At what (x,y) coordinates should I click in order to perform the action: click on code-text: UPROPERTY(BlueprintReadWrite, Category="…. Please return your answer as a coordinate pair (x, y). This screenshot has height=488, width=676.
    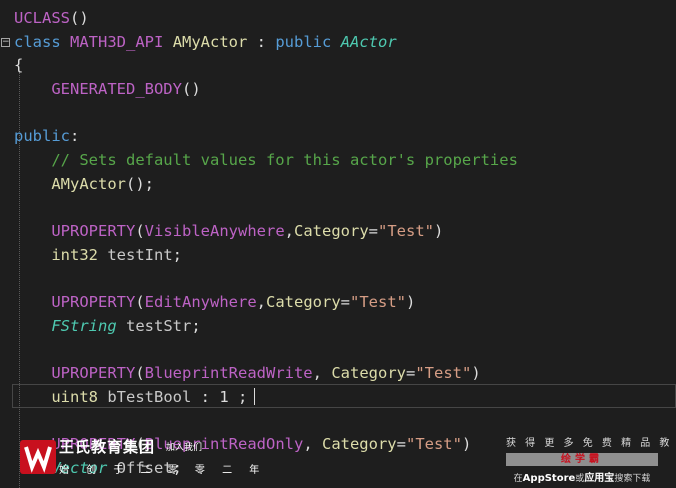
    Looking at the image, I should click on (247, 373).